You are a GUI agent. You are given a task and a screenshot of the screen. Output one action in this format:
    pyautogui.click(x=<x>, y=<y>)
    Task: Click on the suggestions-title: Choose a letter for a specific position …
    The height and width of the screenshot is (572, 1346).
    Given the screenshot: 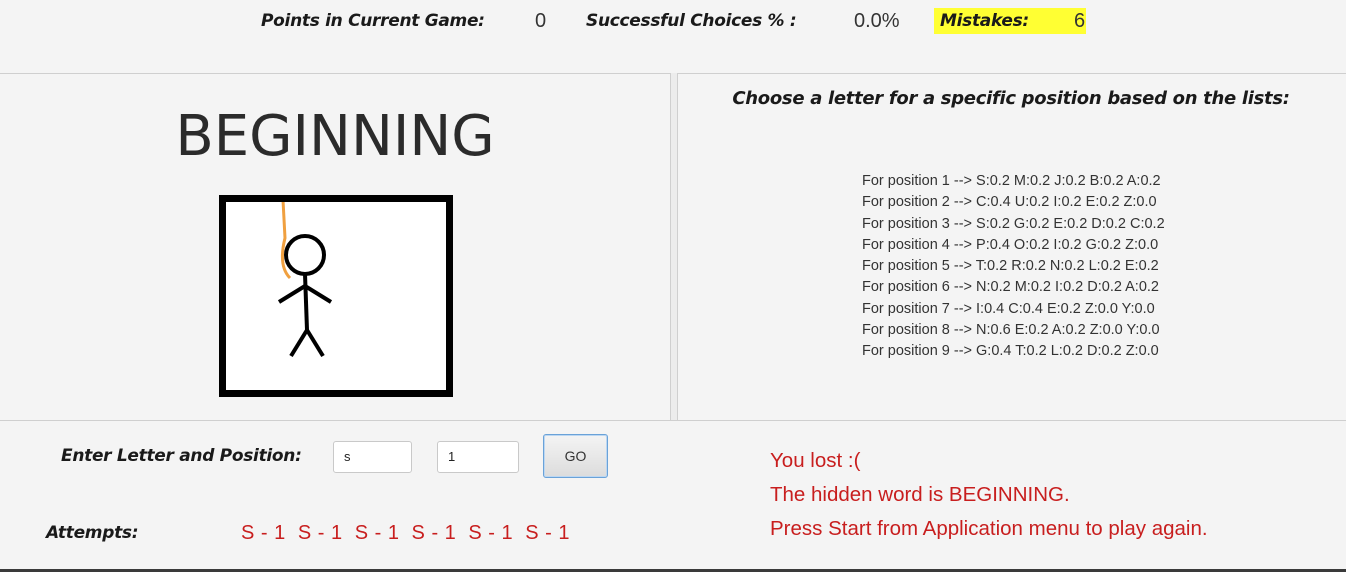 What is the action you would take?
    pyautogui.click(x=1011, y=98)
    